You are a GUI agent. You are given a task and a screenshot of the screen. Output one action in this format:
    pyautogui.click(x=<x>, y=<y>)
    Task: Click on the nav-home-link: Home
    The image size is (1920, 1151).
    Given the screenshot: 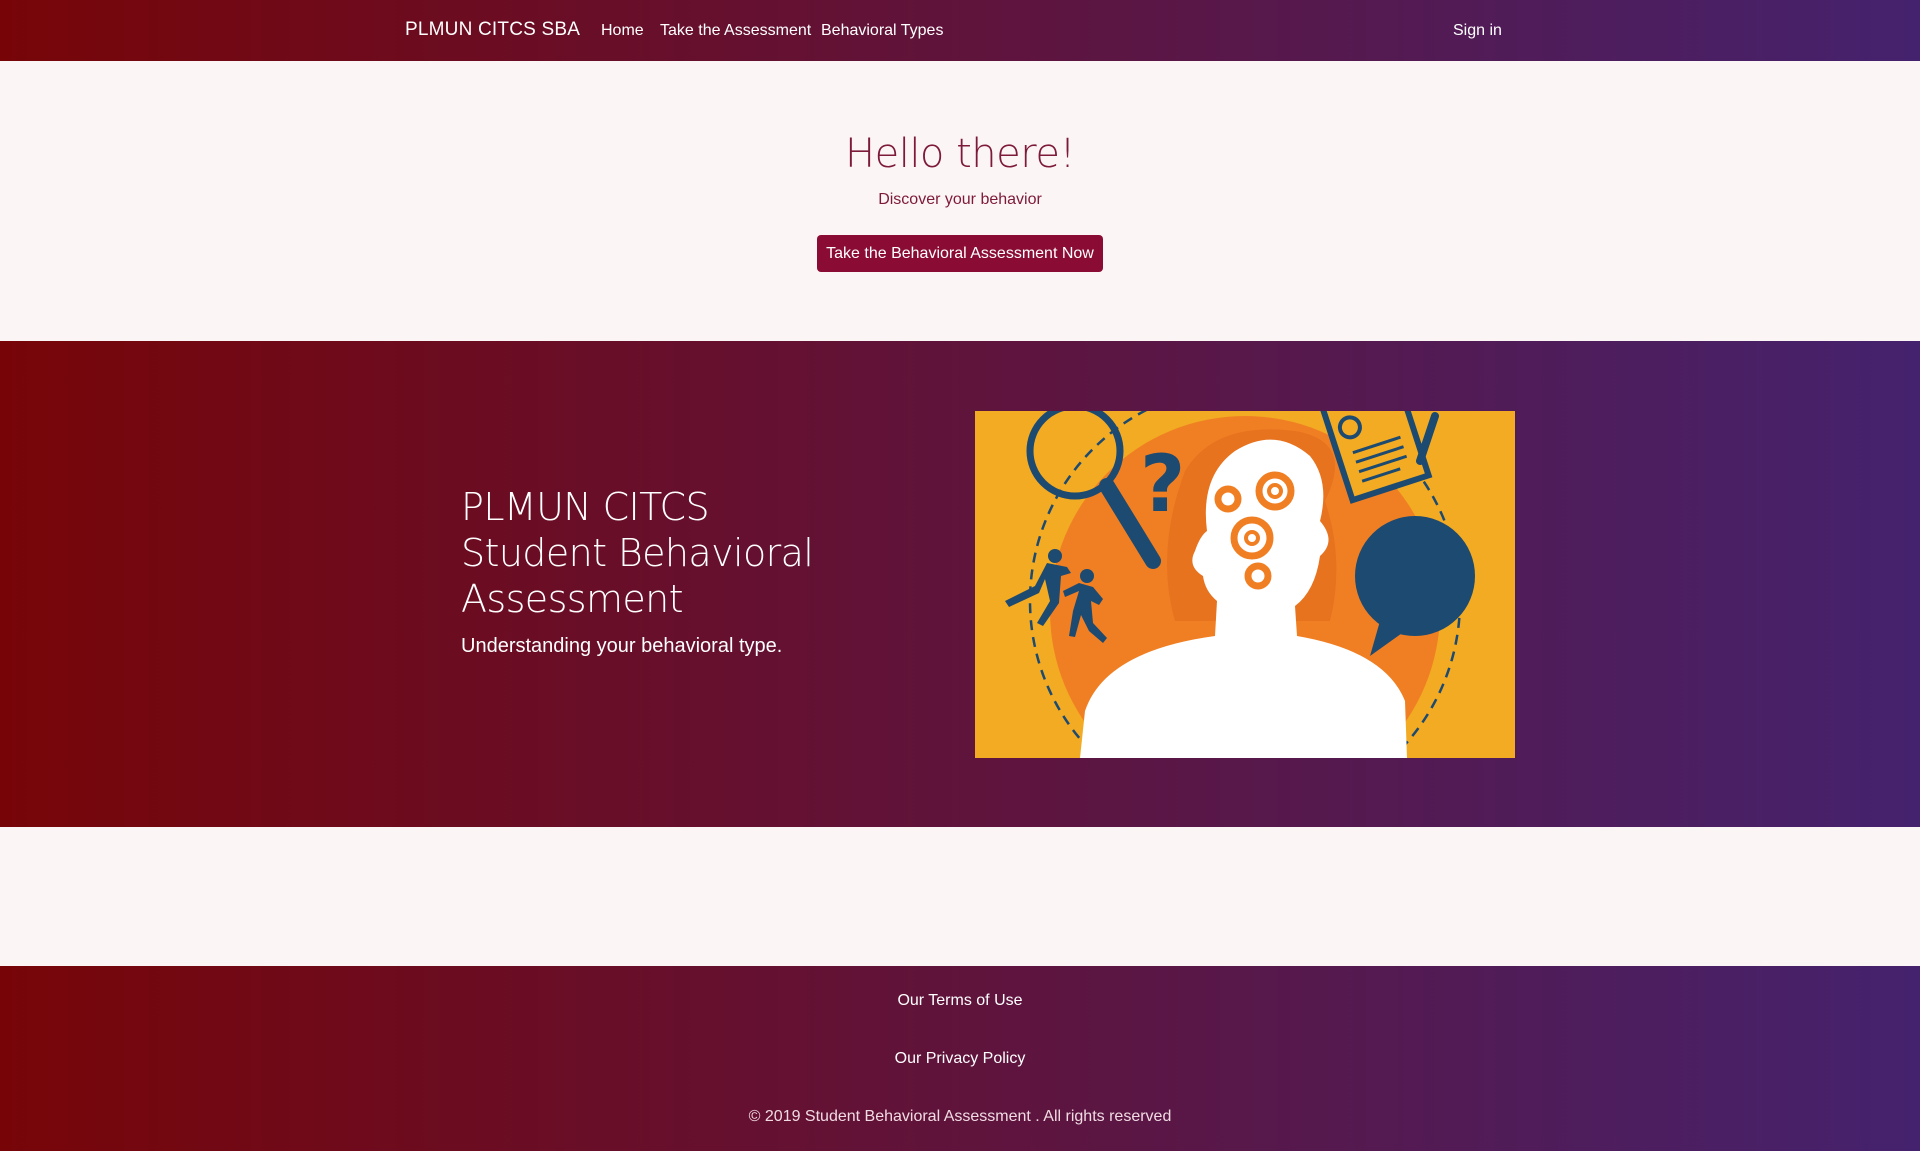 What is the action you would take?
    pyautogui.click(x=622, y=31)
    